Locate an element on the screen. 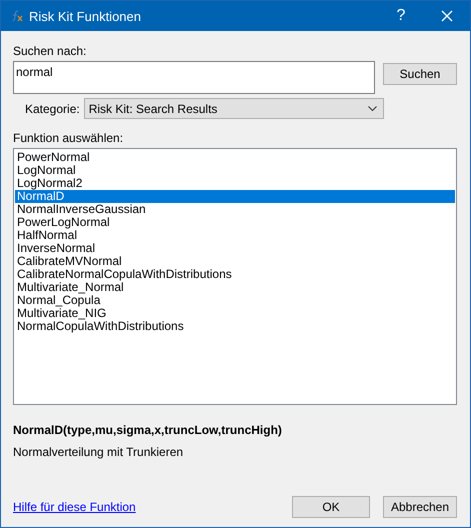  list-item: NormalInverseGaussian is located at coordinates (235, 209).